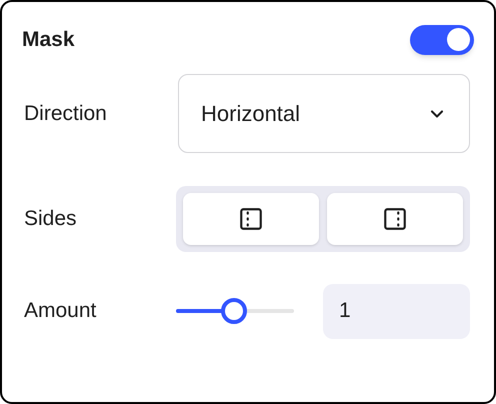  What do you see at coordinates (66, 113) in the screenshot?
I see `field-label: Direction` at bounding box center [66, 113].